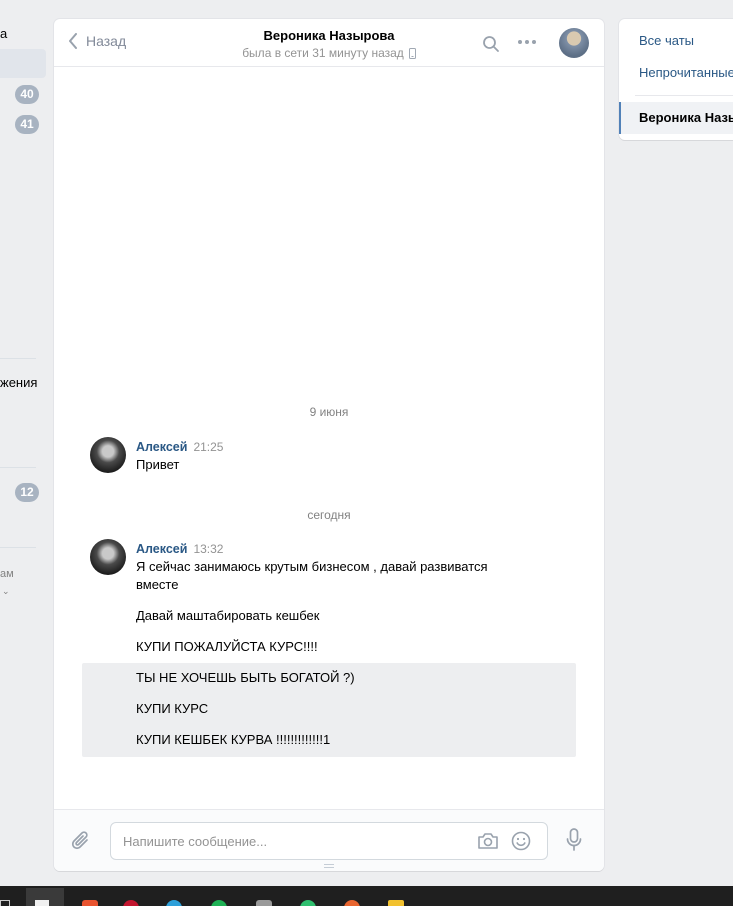  I want to click on nav-active-item, so click(23, 63).